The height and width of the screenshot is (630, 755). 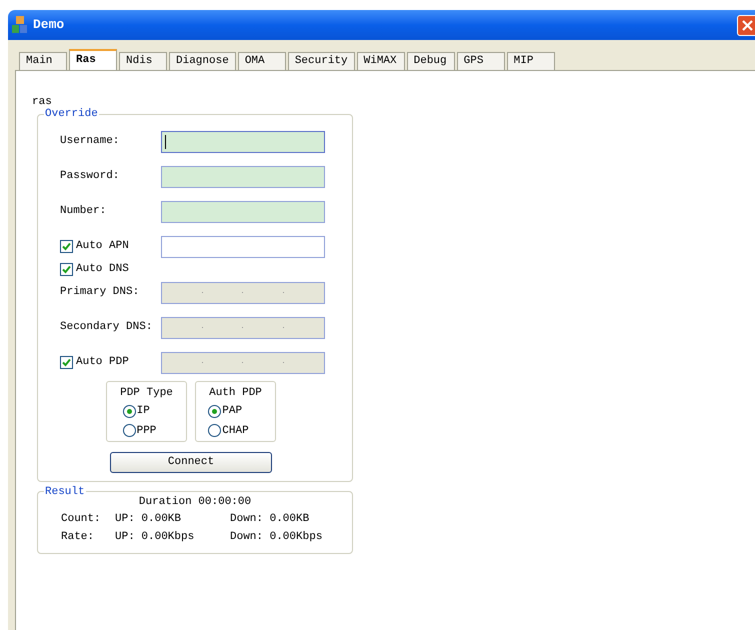 What do you see at coordinates (78, 538) in the screenshot?
I see `stat-label: Rate:` at bounding box center [78, 538].